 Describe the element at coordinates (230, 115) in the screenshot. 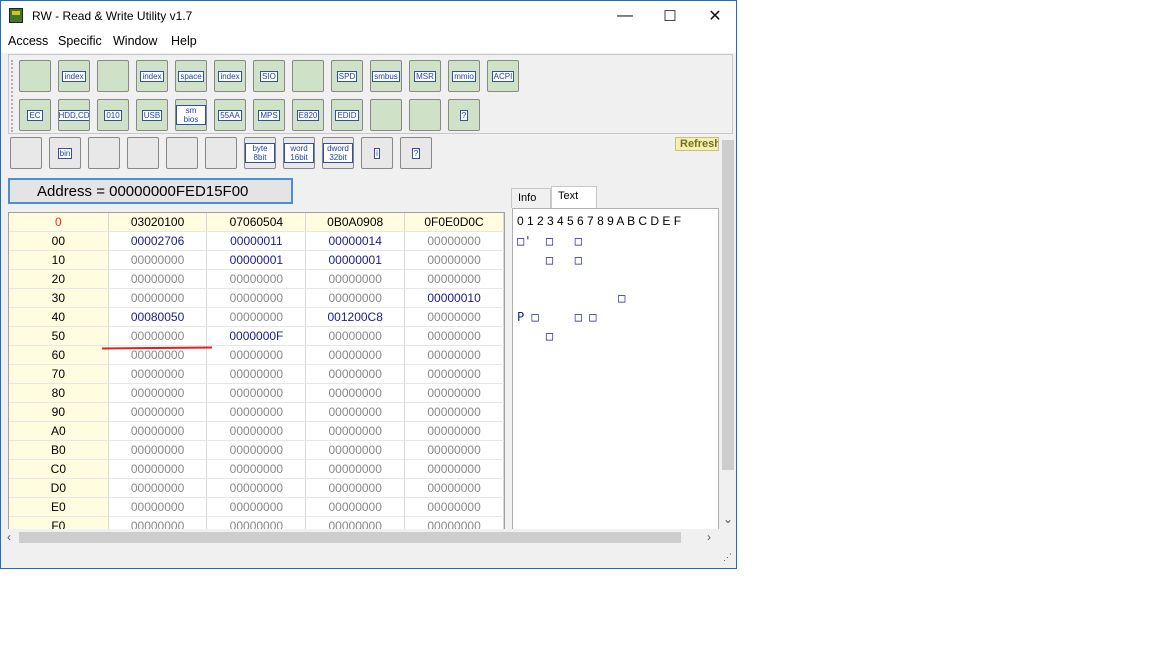

I see `rom-55aa-icon: 55AA` at that location.